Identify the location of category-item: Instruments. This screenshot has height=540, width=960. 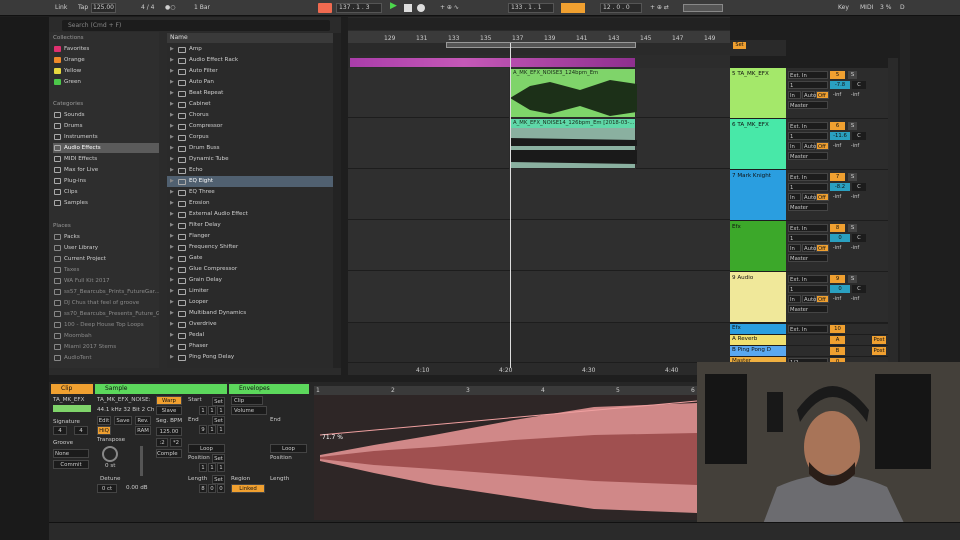
(106, 137).